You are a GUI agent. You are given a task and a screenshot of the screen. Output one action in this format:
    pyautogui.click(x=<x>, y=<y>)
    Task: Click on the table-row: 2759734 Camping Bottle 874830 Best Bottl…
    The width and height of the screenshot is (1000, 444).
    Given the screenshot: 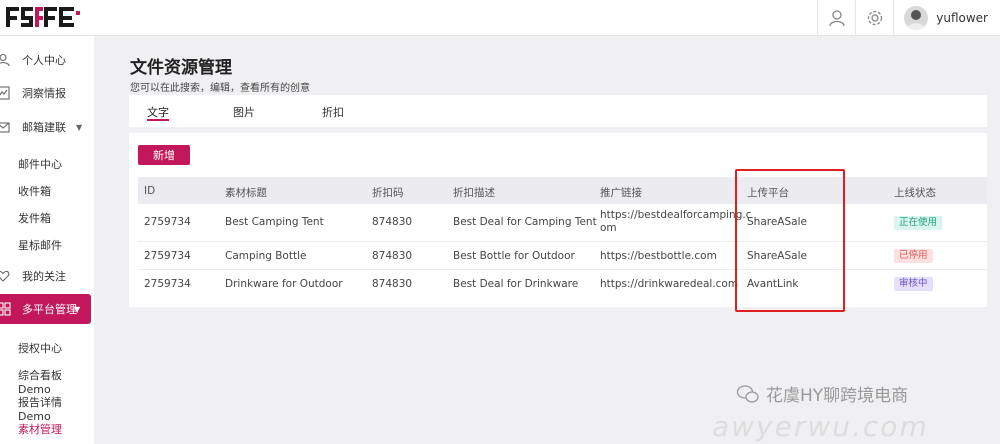 What is the action you would take?
    pyautogui.click(x=562, y=256)
    